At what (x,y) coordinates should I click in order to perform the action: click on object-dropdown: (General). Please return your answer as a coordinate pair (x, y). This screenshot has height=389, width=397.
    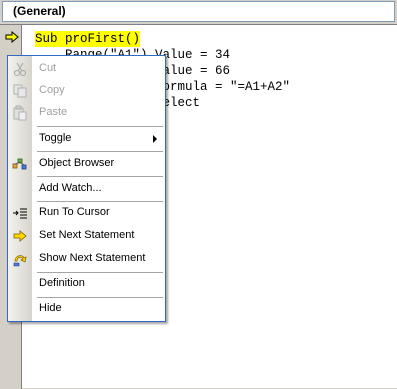
    Looking at the image, I should click on (198, 11).